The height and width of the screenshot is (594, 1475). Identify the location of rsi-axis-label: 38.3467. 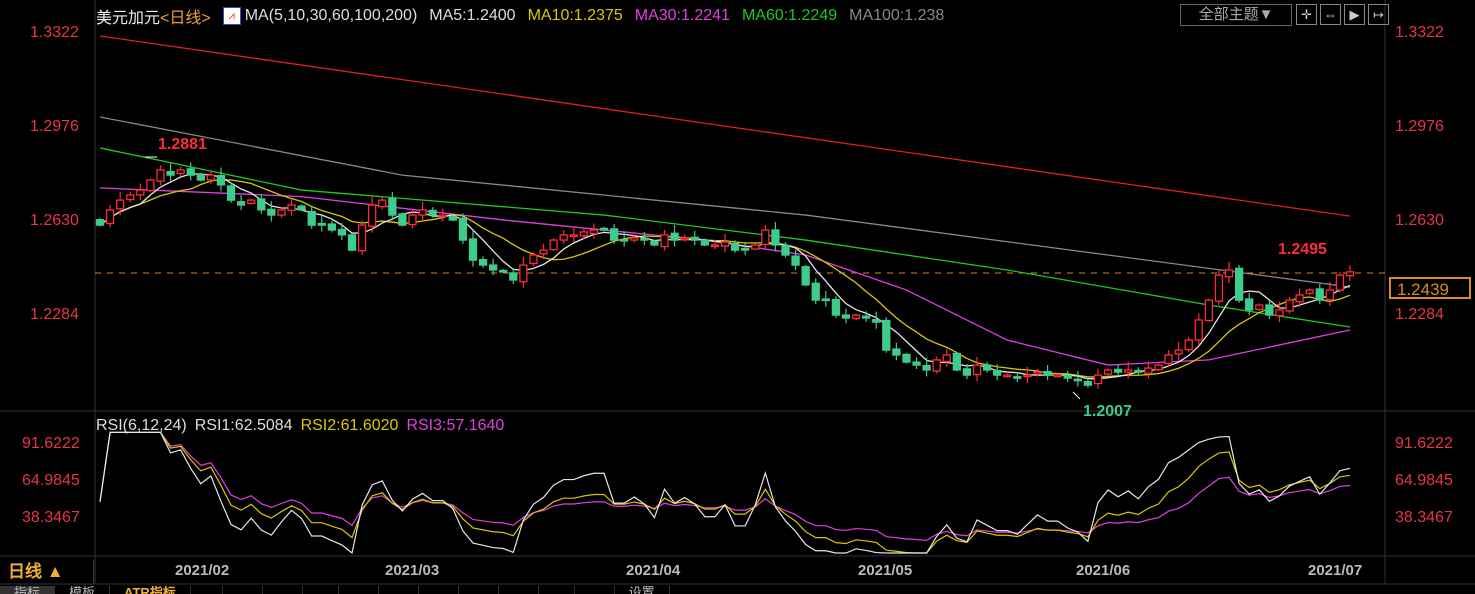
(51, 517).